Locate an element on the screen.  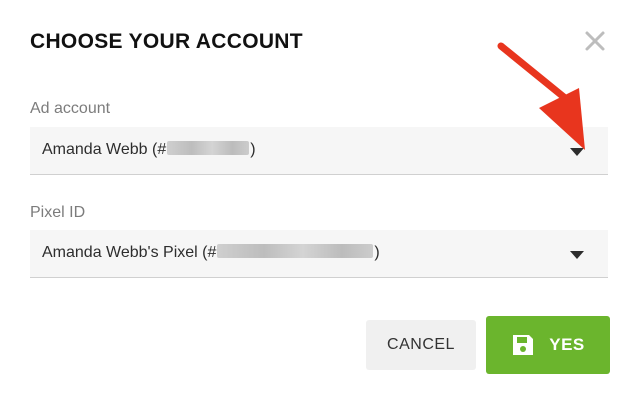
pixel-id-value: Amanda Webb's Pixel (#) is located at coordinates (211, 252).